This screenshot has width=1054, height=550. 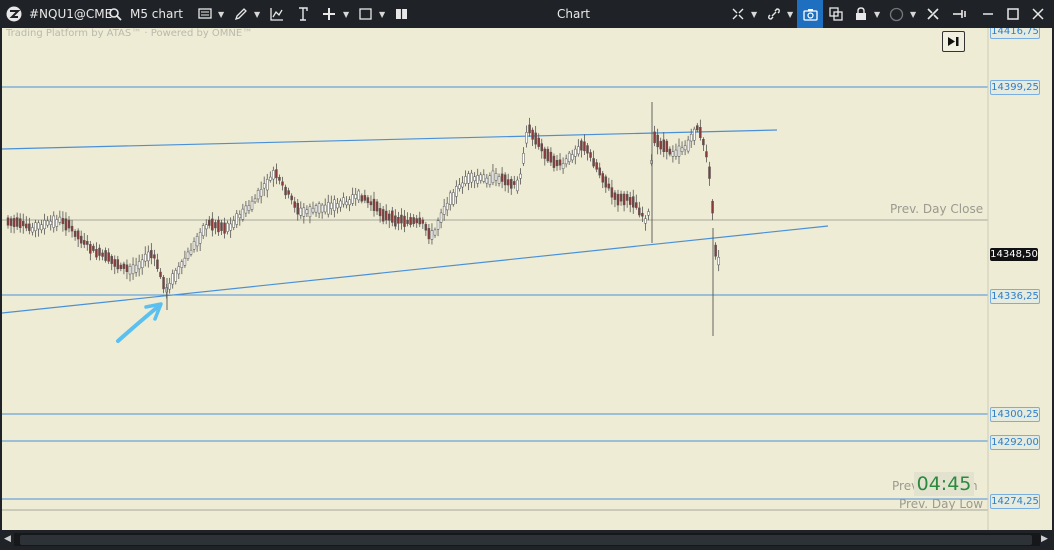 I want to click on scroll-to-end-button, so click(x=953, y=41).